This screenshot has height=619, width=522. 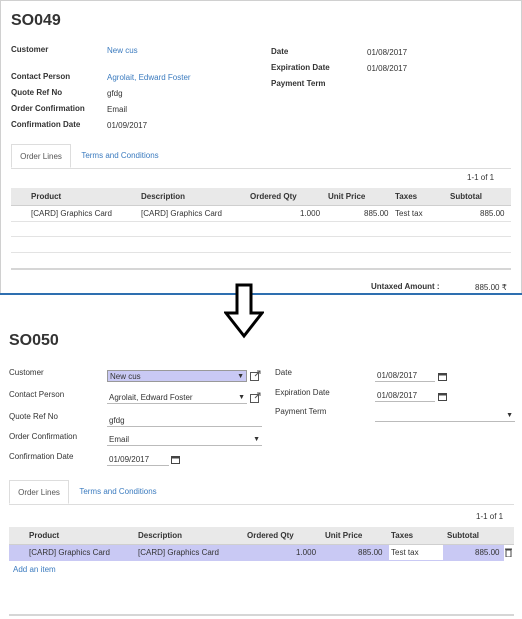 I want to click on customer-select: New cus ▼, so click(x=177, y=376).